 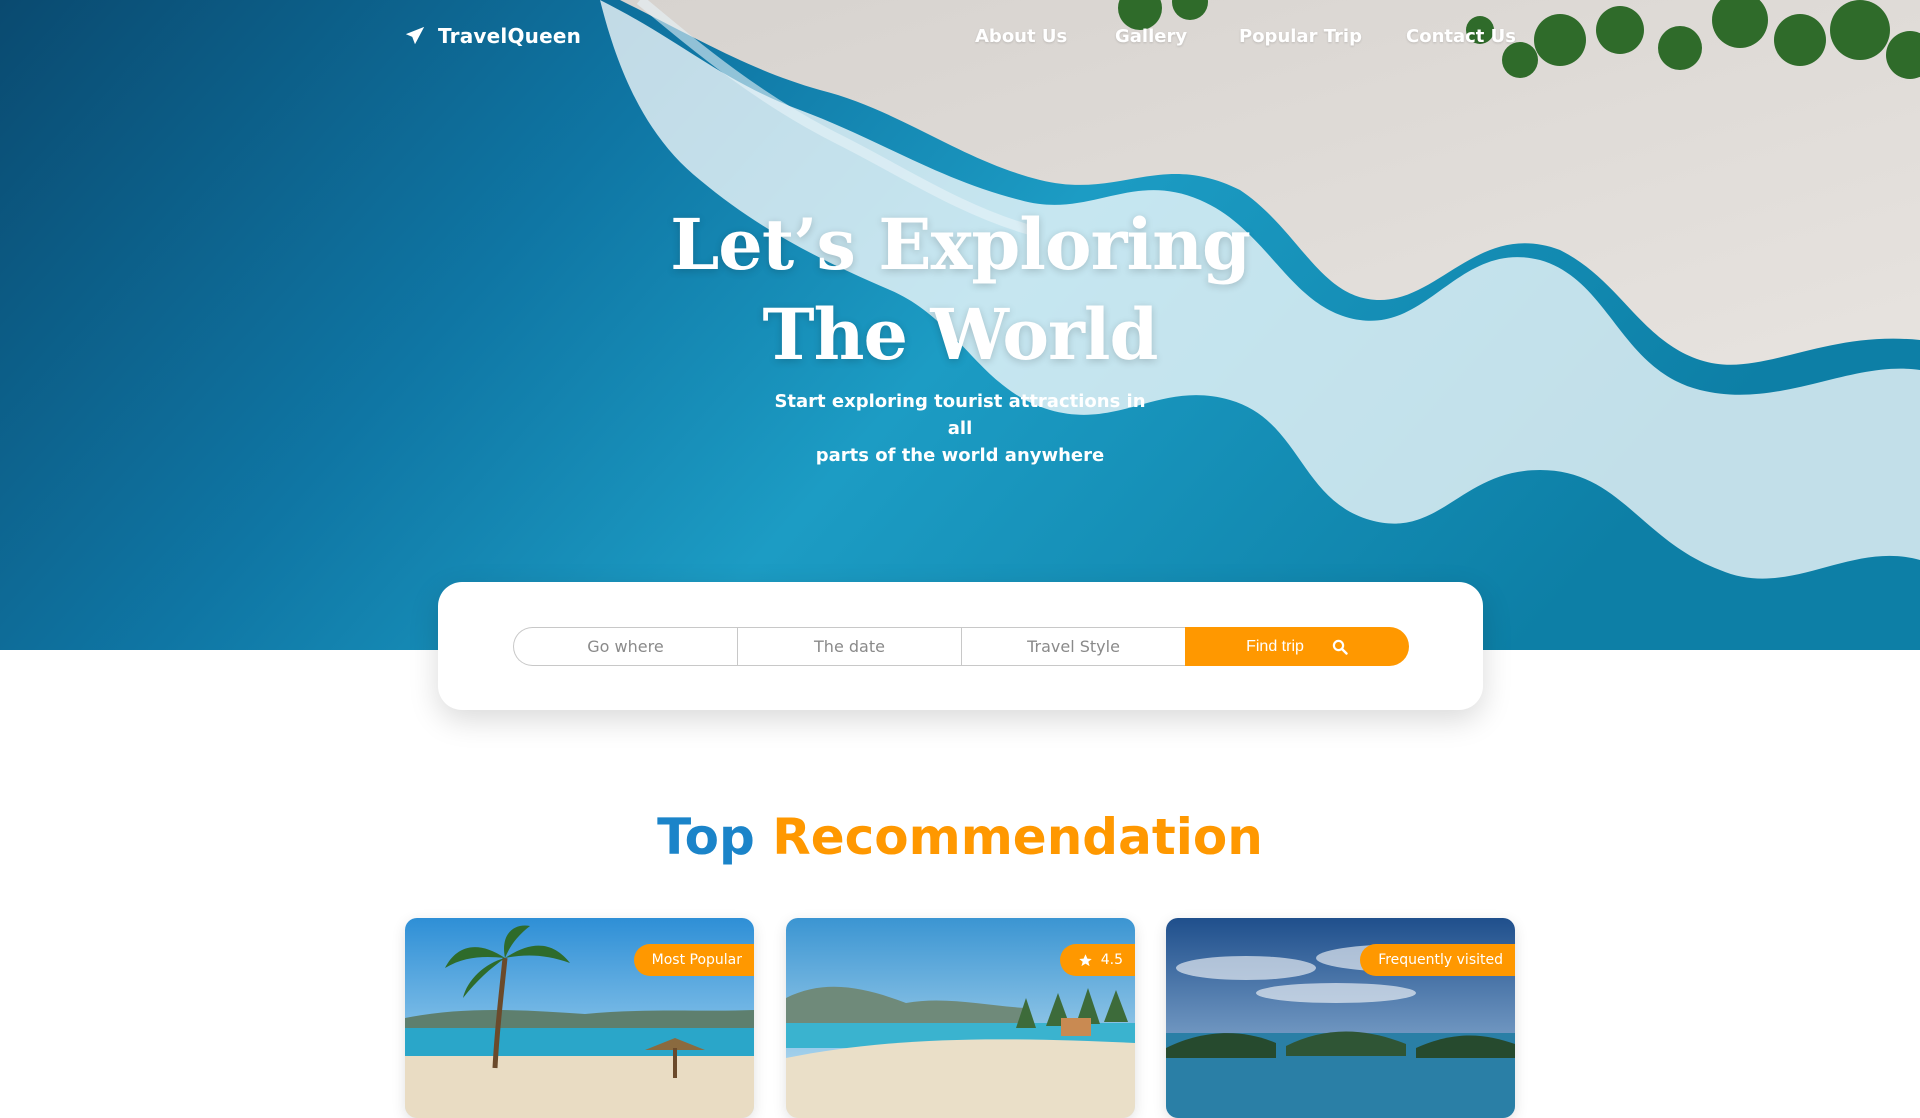 I want to click on rating-badge: 4.5, so click(x=1097, y=960).